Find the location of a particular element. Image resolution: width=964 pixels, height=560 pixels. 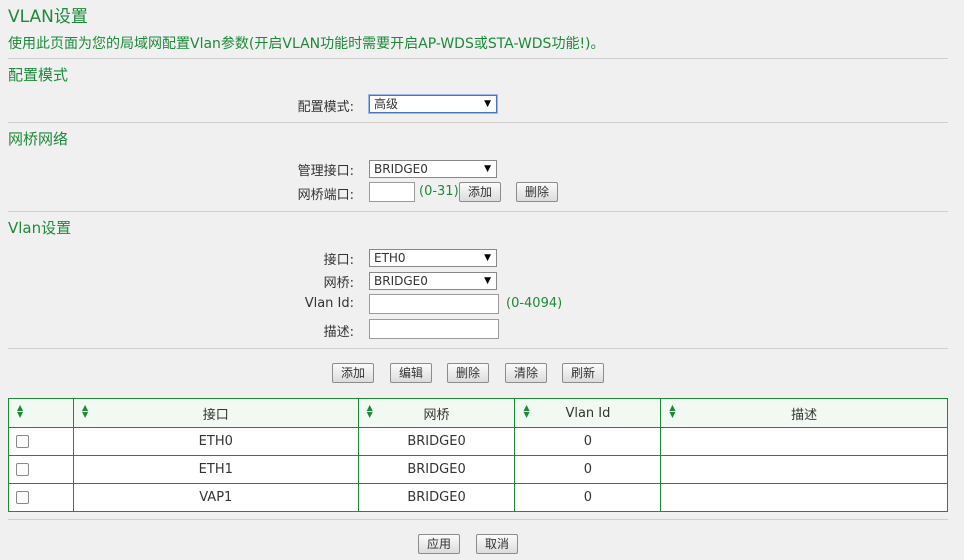

bridge-port-hint: (0-31) is located at coordinates (439, 191).